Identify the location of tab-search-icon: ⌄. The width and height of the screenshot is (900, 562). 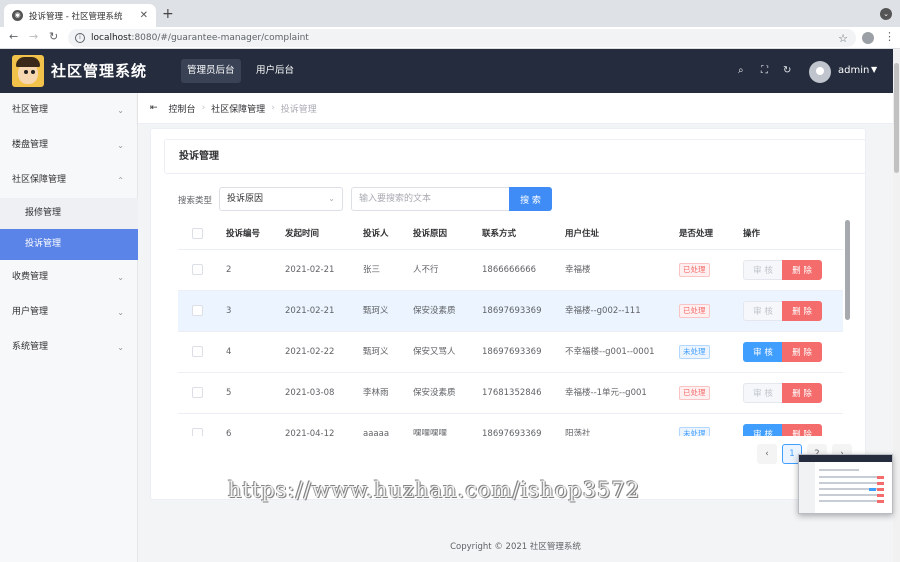
(886, 14).